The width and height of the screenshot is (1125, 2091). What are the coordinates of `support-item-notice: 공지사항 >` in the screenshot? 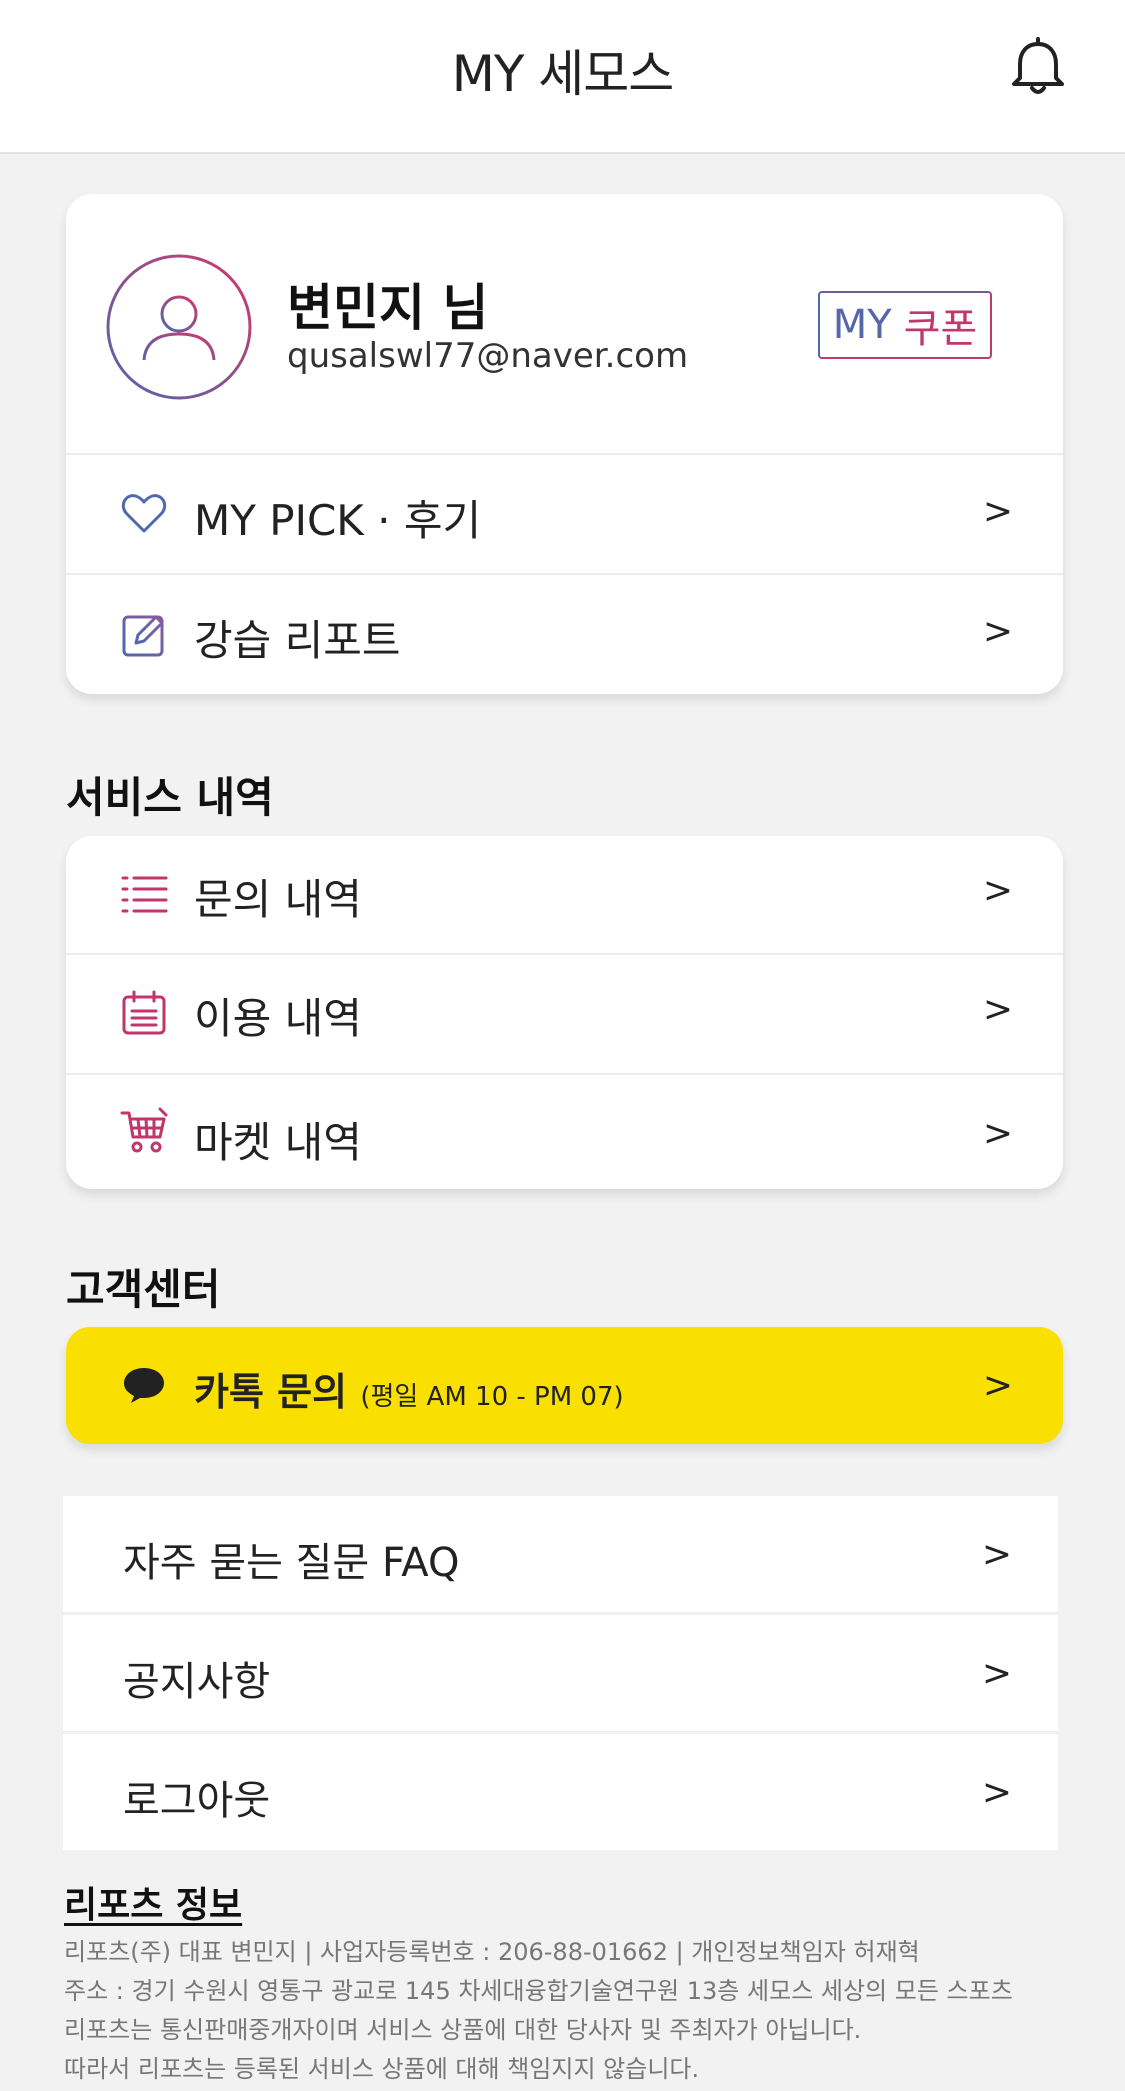 It's located at (560, 1673).